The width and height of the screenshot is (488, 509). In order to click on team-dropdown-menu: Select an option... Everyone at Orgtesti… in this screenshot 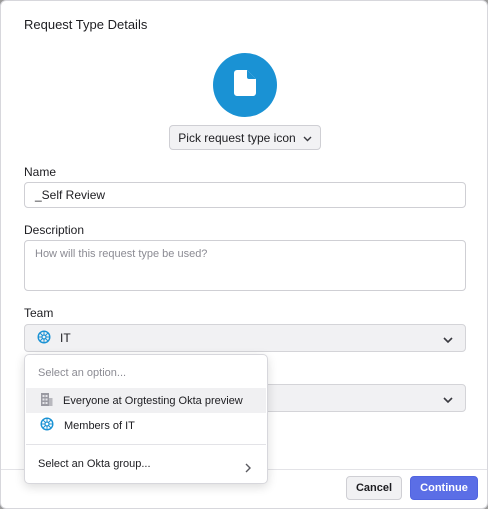, I will do `click(146, 419)`.